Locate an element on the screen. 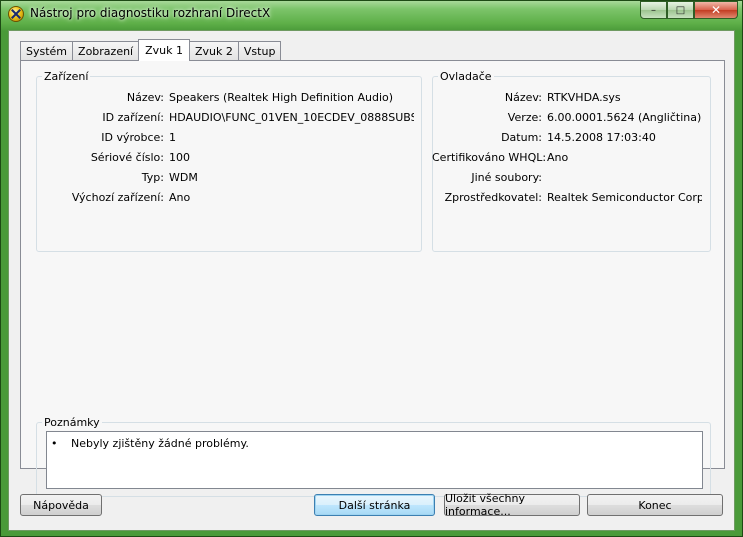 The height and width of the screenshot is (537, 743). driver-version-label: Verze: is located at coordinates (524, 117).